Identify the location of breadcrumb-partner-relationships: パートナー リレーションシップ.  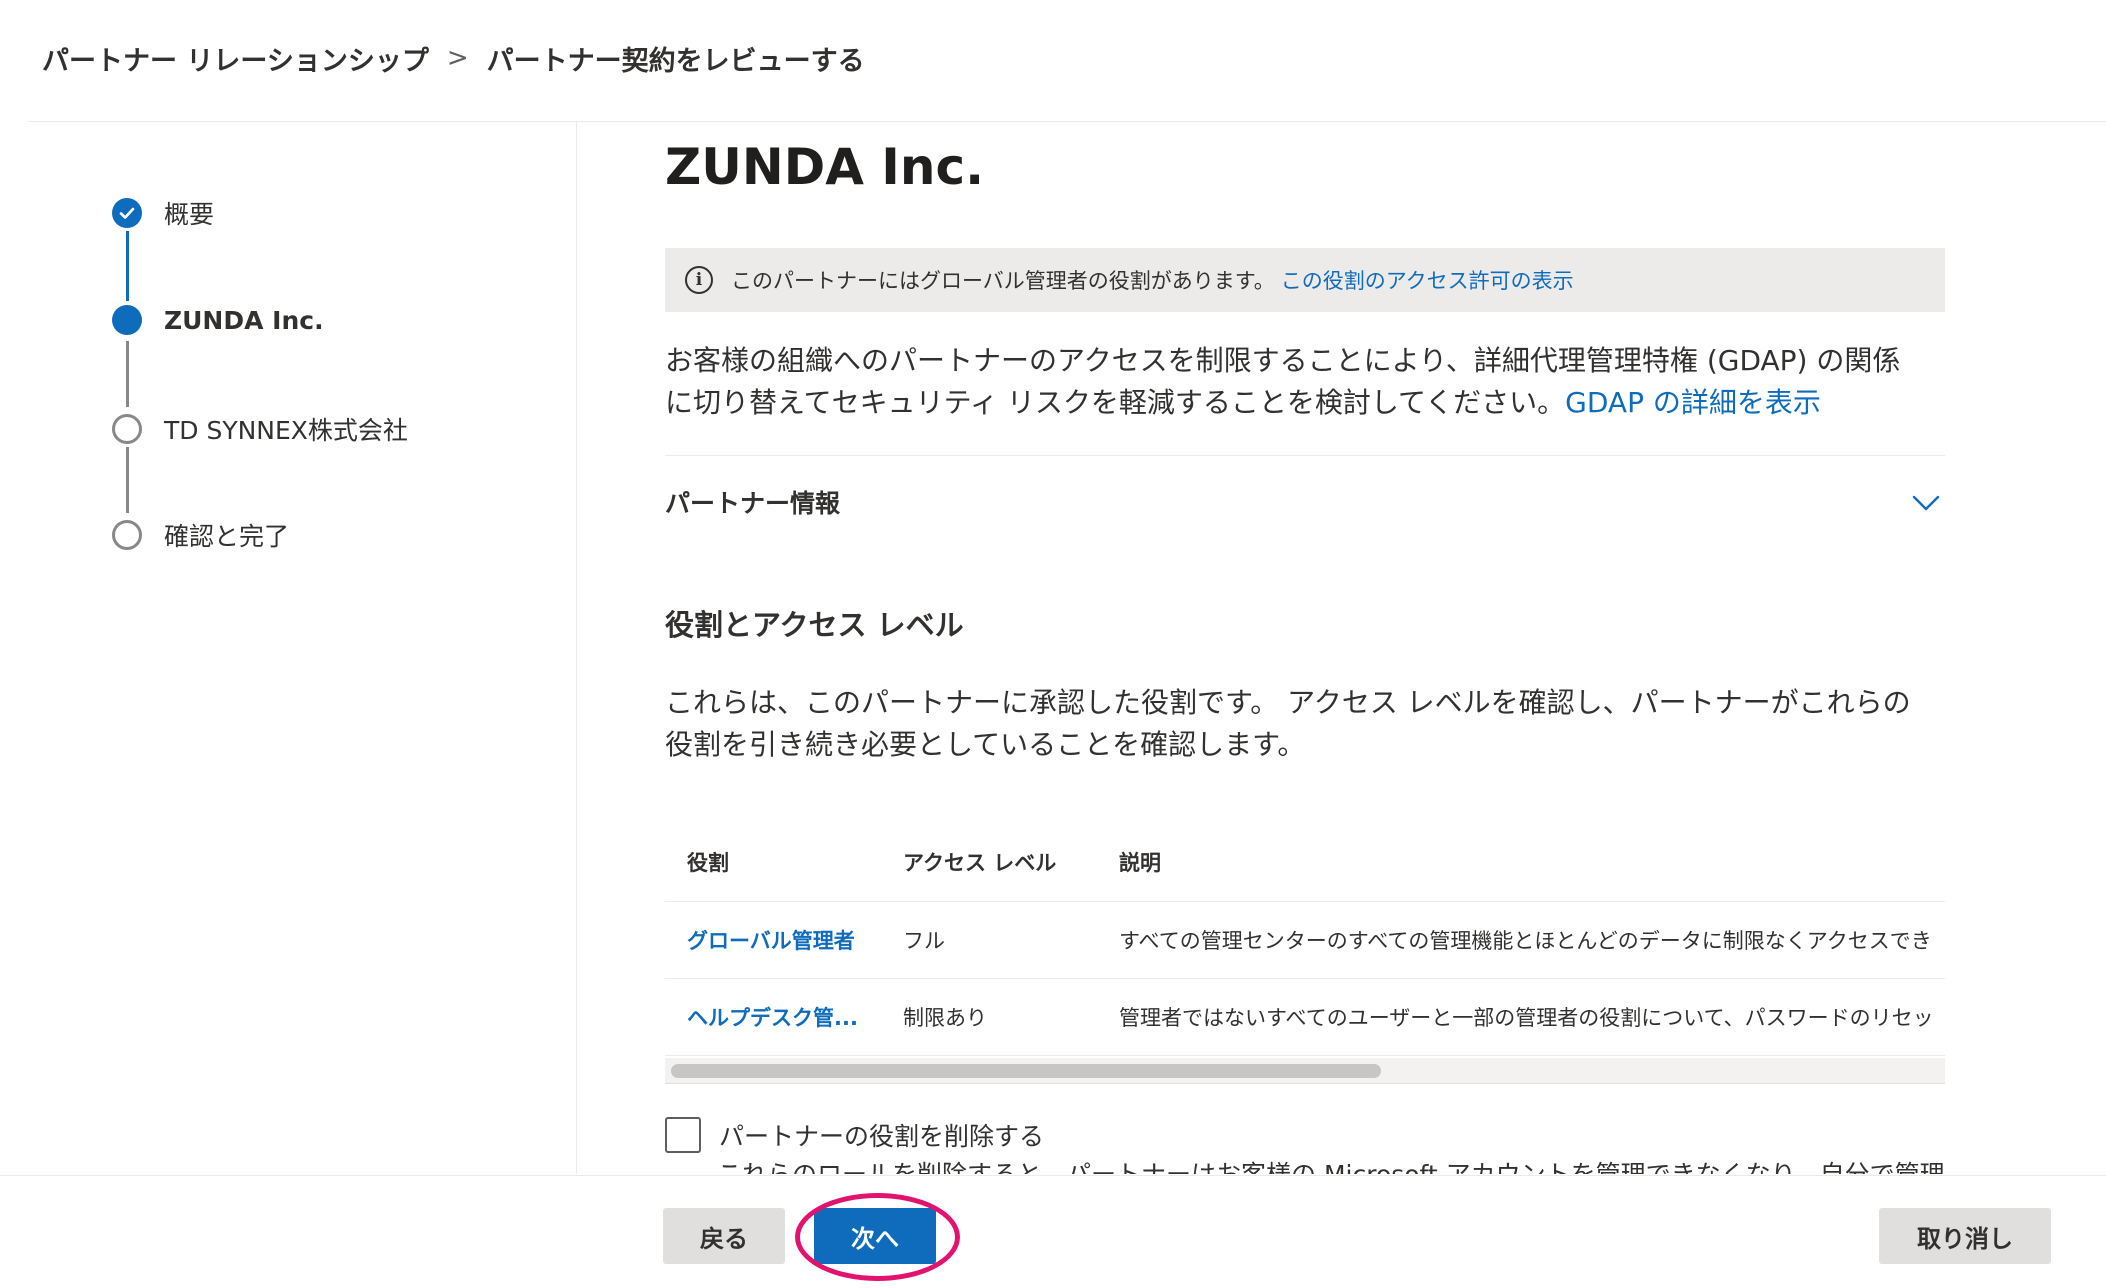
(235, 58).